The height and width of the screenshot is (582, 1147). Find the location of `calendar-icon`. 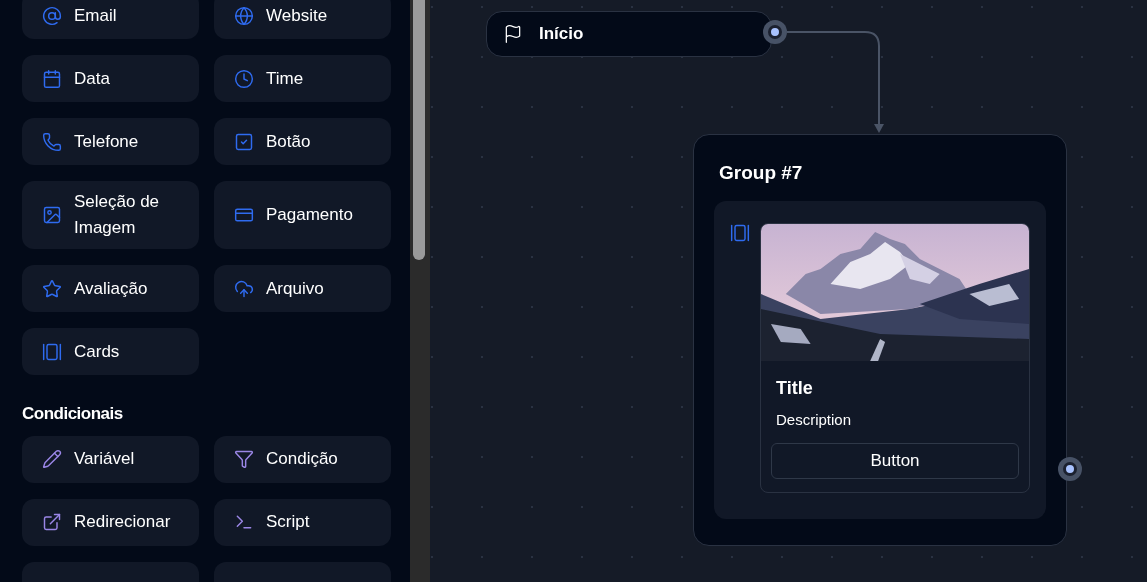

calendar-icon is located at coordinates (52, 78).